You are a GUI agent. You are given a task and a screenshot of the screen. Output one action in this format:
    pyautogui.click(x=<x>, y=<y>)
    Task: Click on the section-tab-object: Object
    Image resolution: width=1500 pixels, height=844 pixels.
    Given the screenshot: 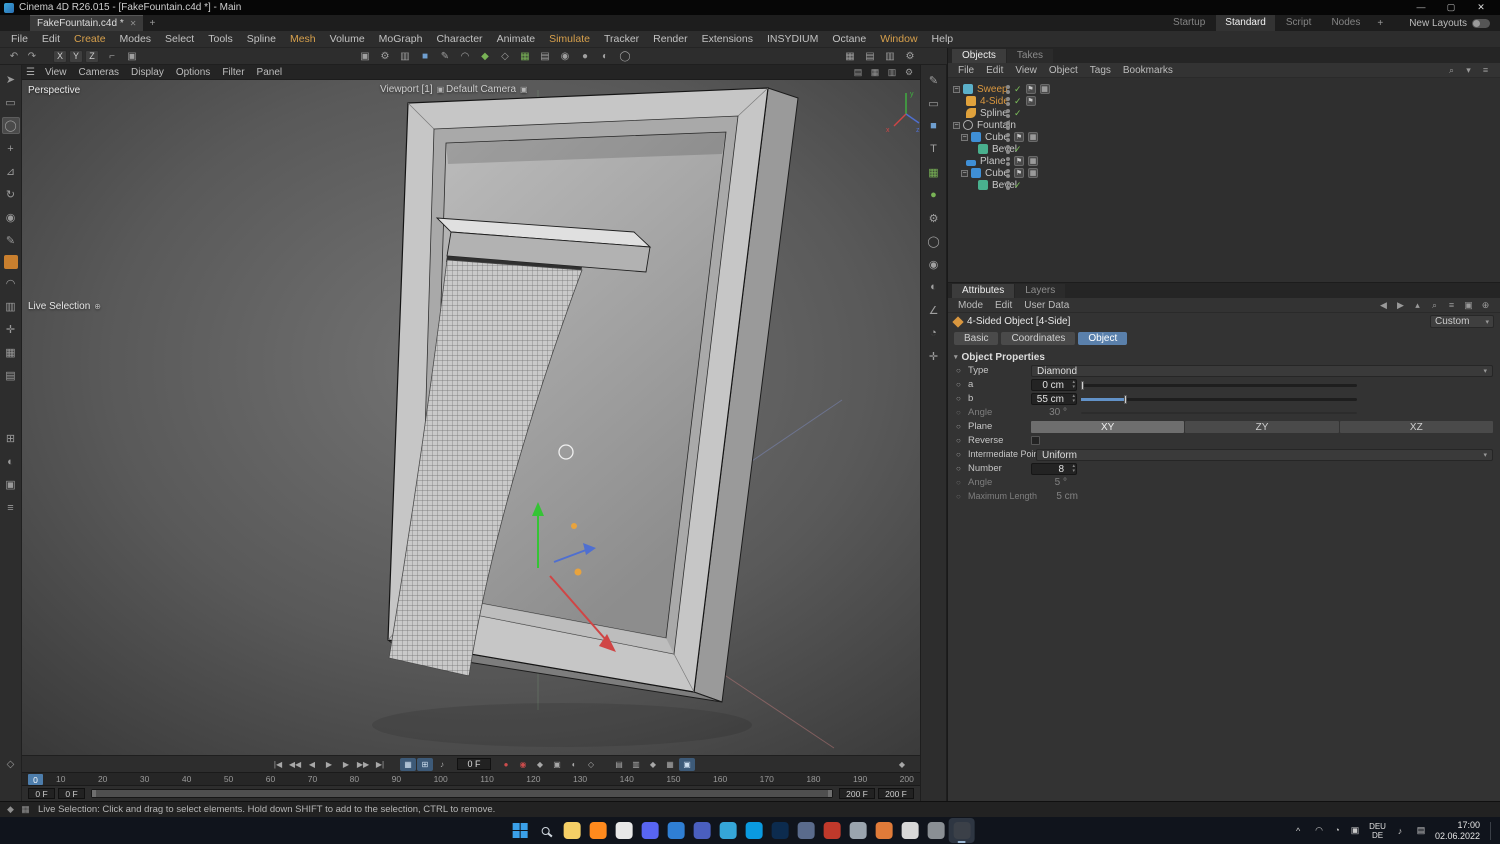 What is the action you would take?
    pyautogui.click(x=1103, y=338)
    